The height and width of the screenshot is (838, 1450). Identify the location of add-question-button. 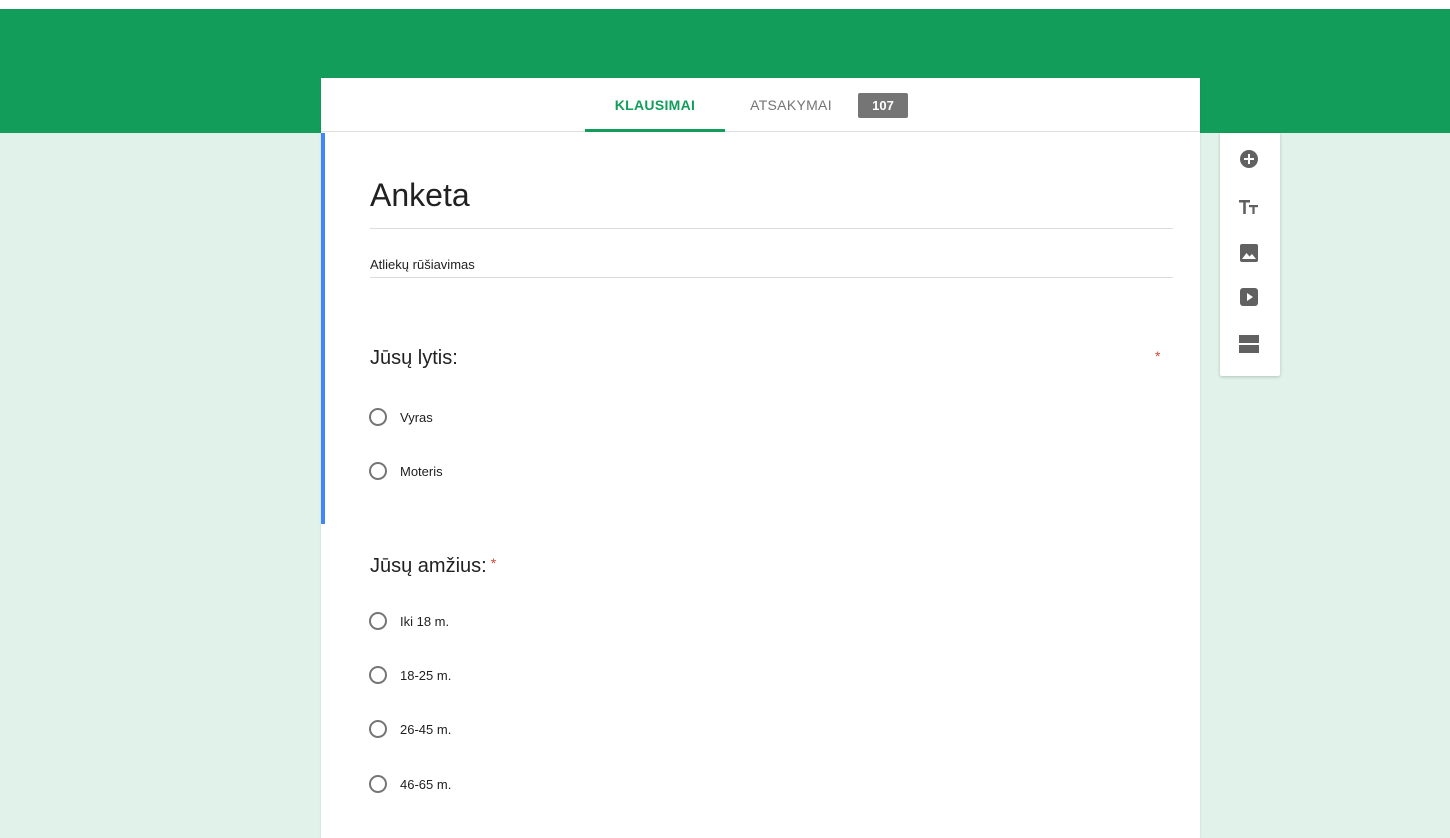
(1249, 161).